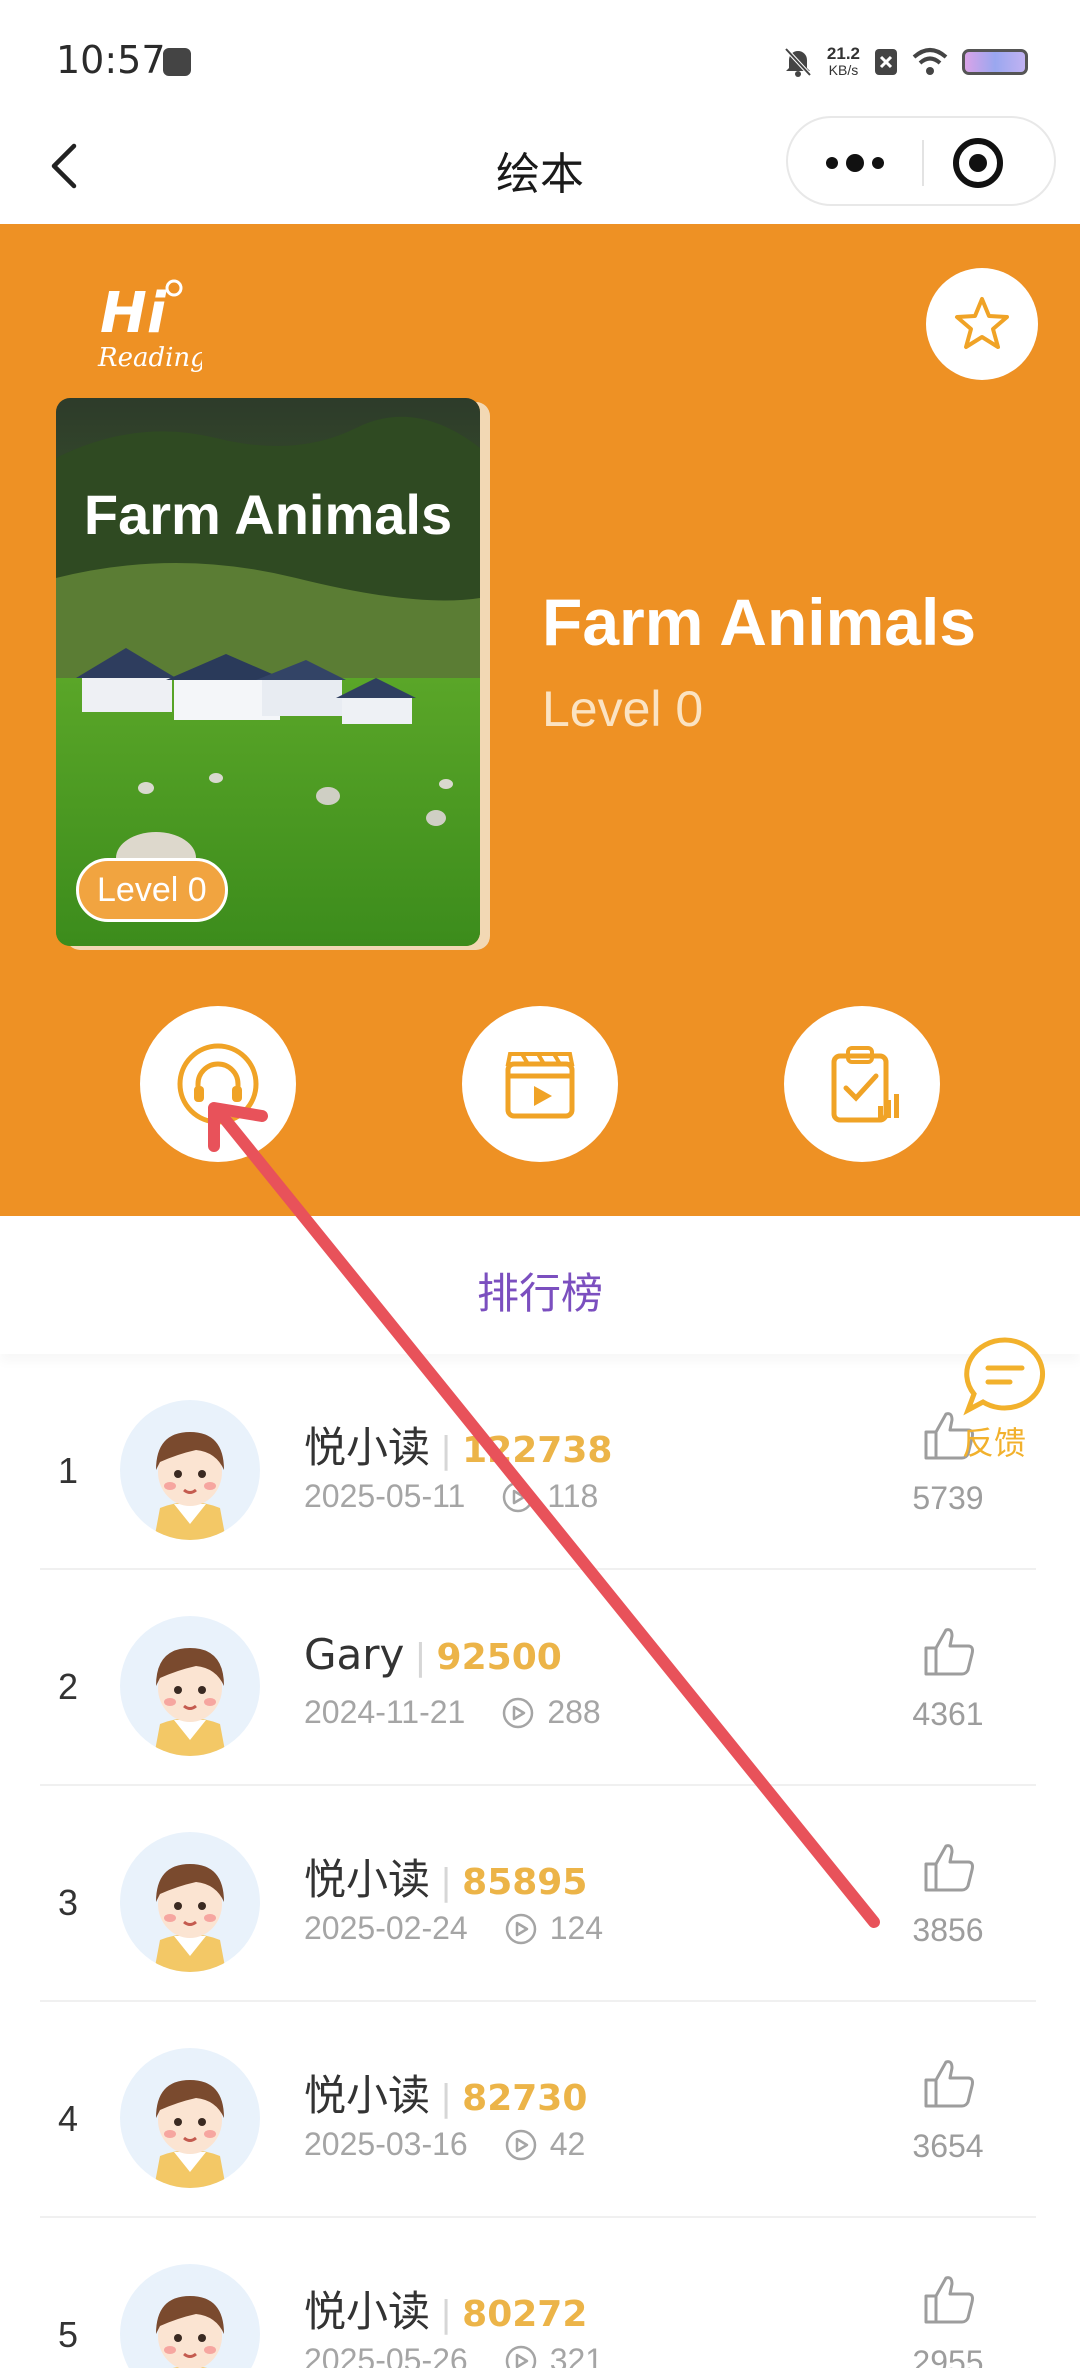 The width and height of the screenshot is (1080, 2368). What do you see at coordinates (886, 62) in the screenshot?
I see `sim-blocked-icon` at bounding box center [886, 62].